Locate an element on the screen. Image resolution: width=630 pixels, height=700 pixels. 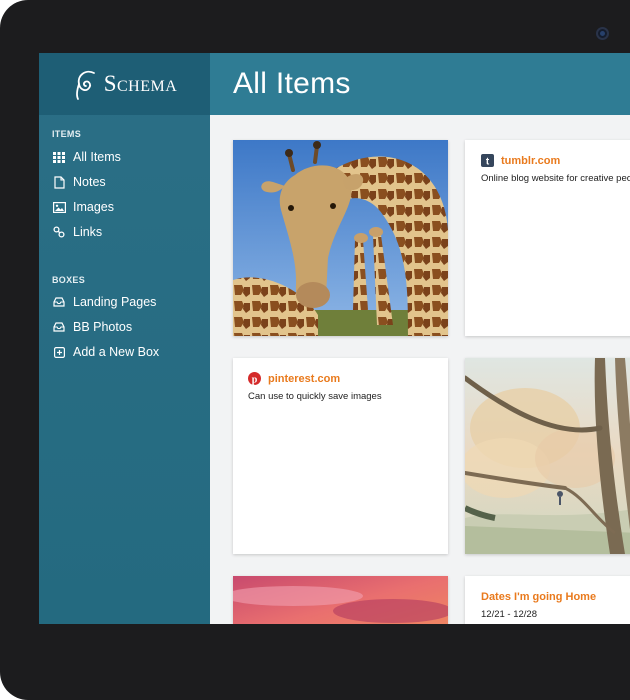
sidebar-item-images: Images is located at coordinates (83, 207).